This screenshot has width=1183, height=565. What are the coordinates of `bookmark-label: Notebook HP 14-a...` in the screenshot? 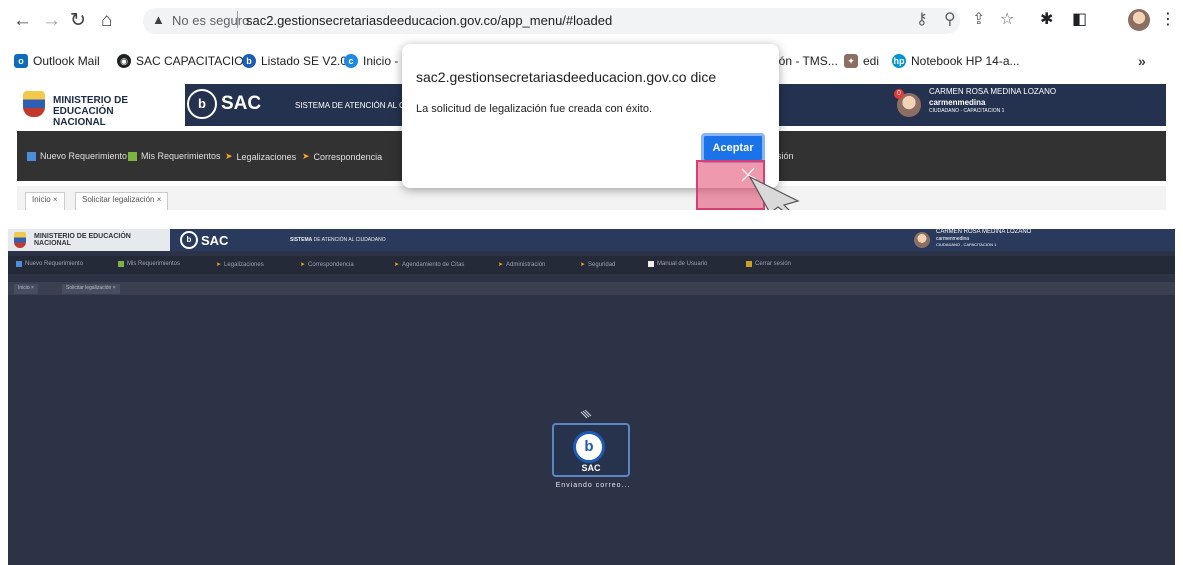 It's located at (965, 61).